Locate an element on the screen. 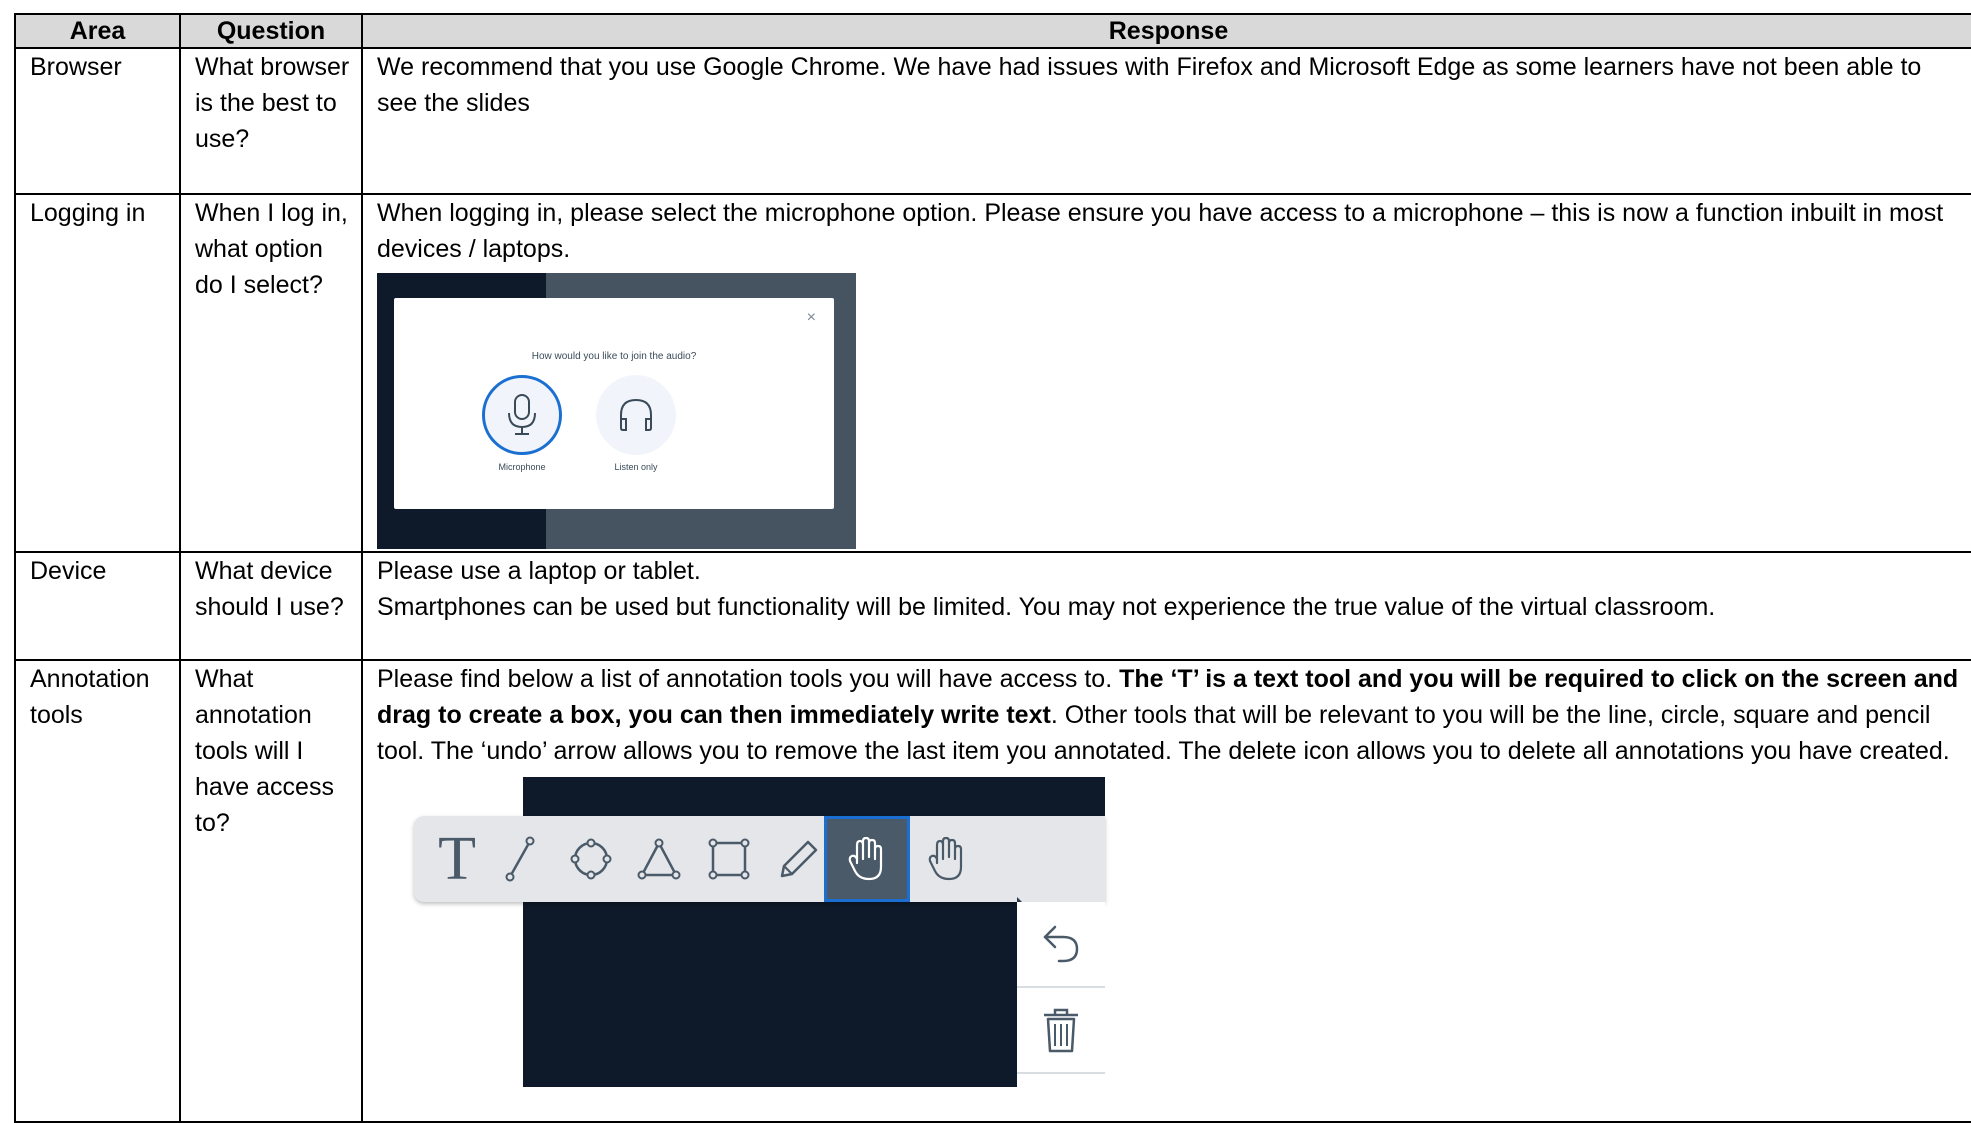  area-cell: Browser is located at coordinates (97, 121).